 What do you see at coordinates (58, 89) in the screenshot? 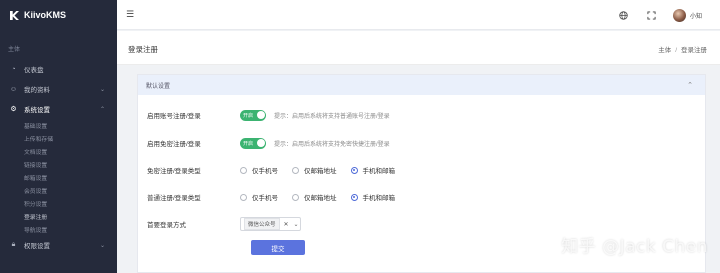
I see `sidebar-item-profile: ☺ 我的资料 ⌄` at bounding box center [58, 89].